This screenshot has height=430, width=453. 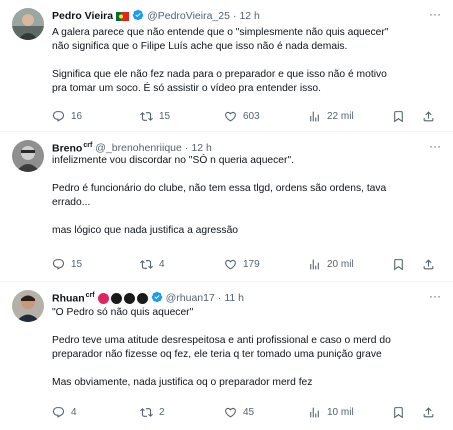 I want to click on retweet-count: 4, so click(x=162, y=264).